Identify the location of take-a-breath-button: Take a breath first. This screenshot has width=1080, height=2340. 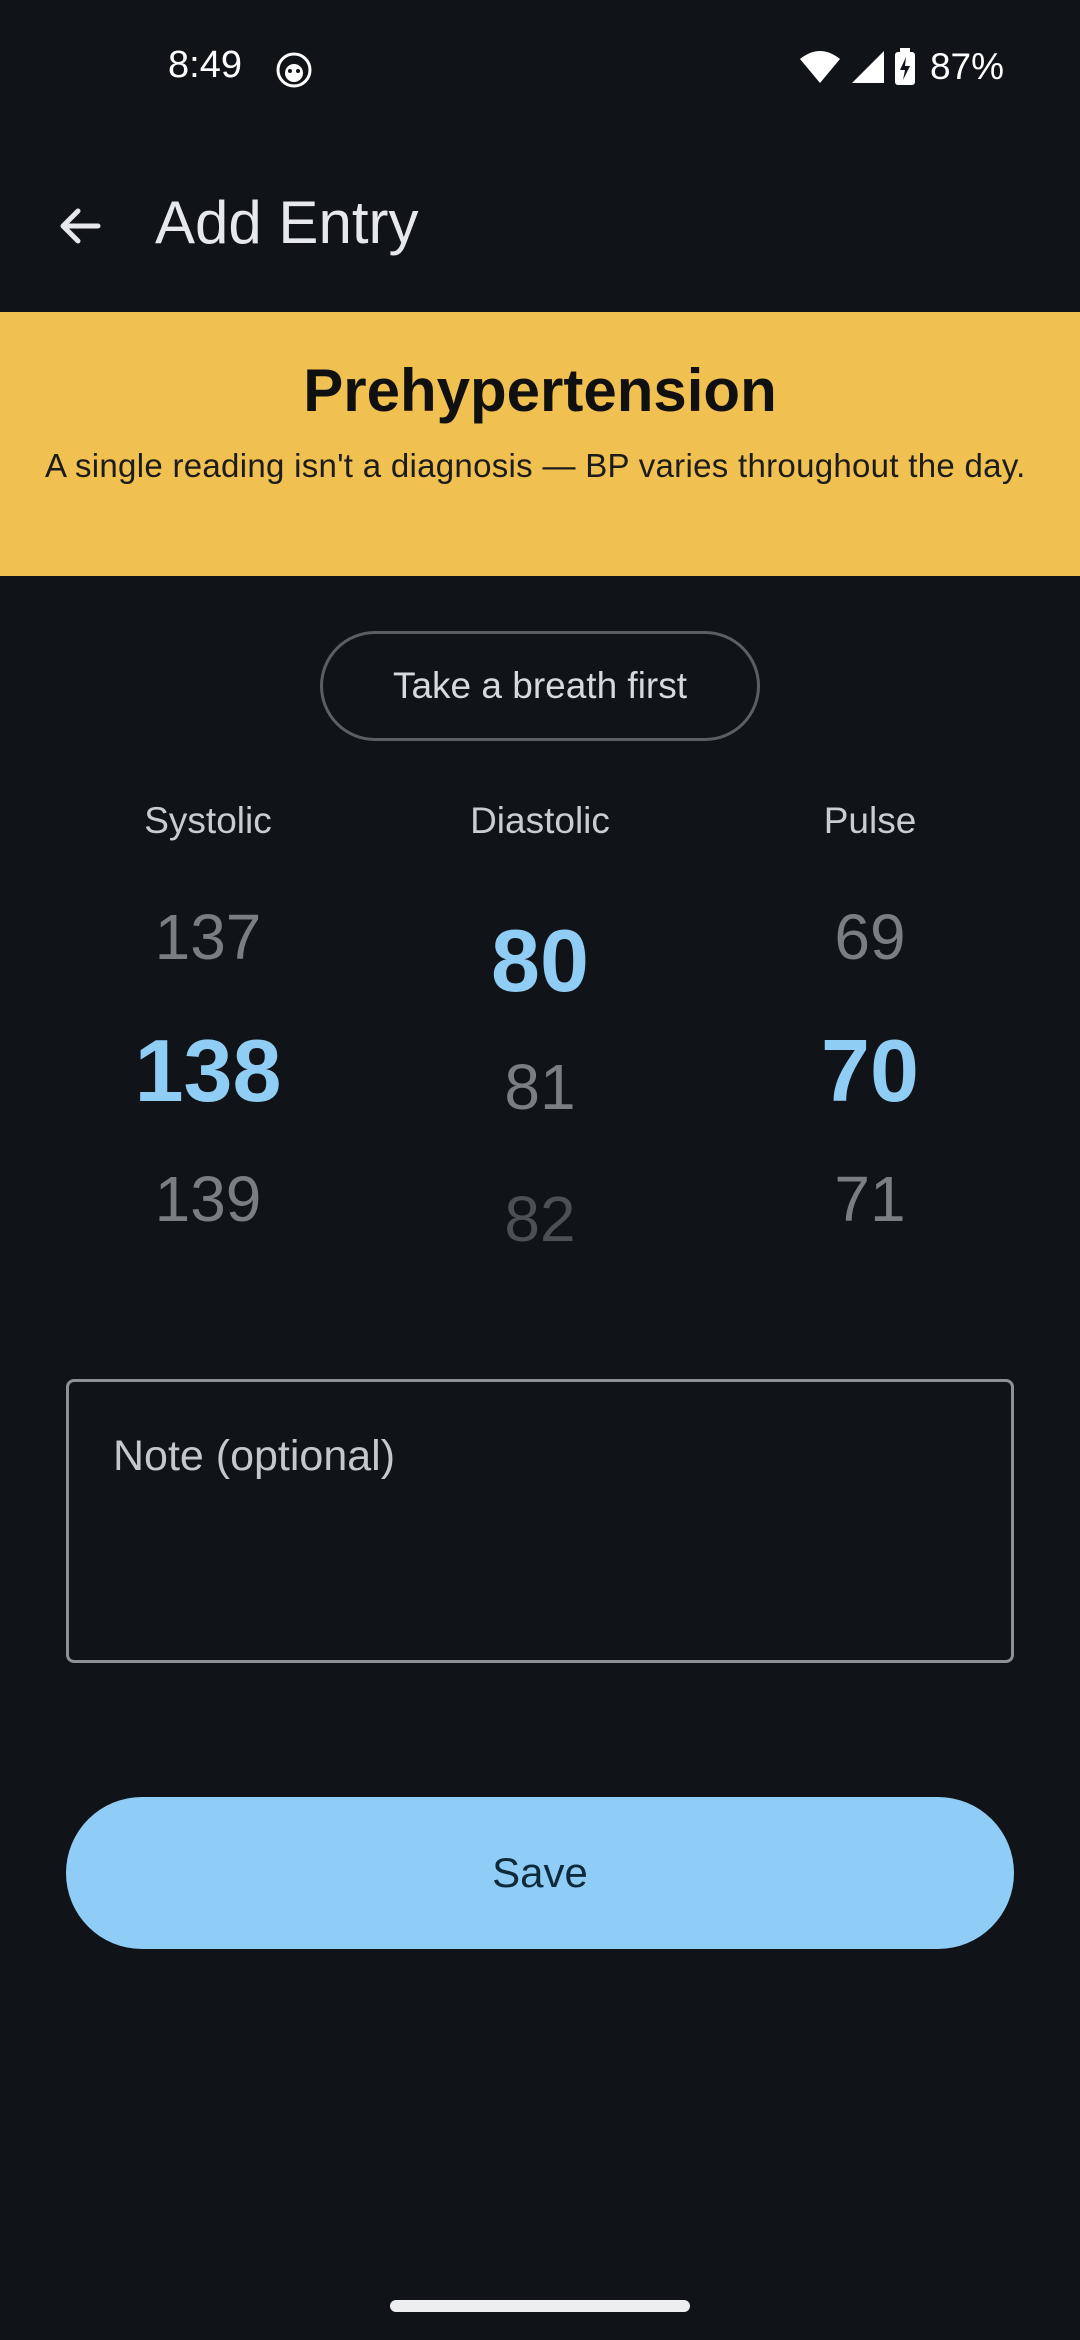
(540, 686).